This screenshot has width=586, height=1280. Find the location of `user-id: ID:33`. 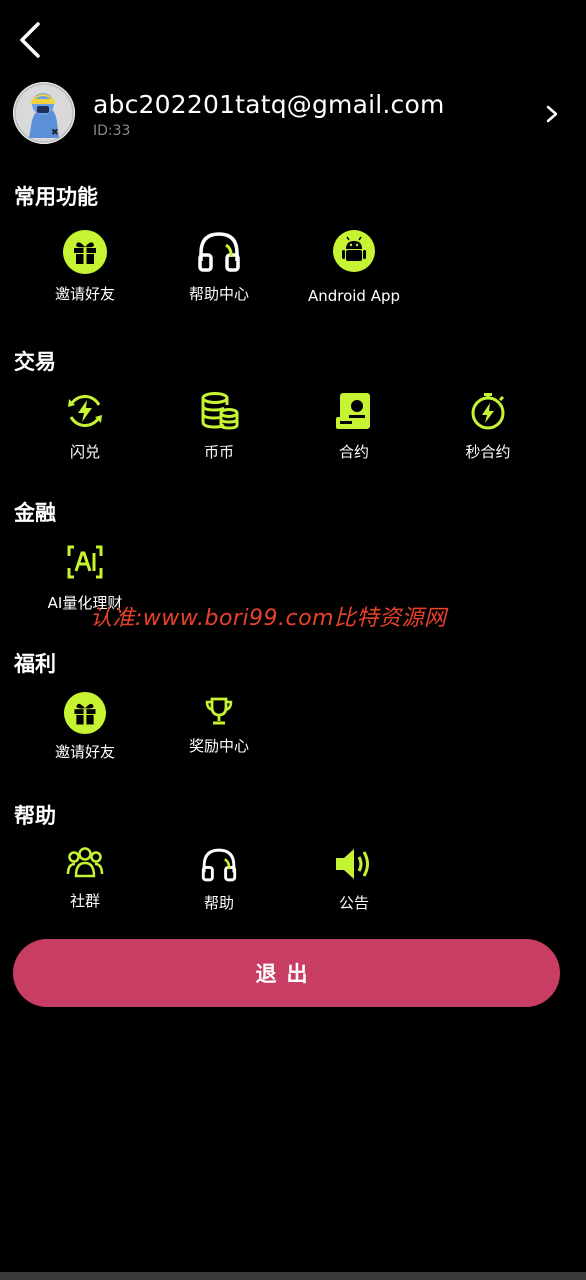

user-id: ID:33 is located at coordinates (112, 131).